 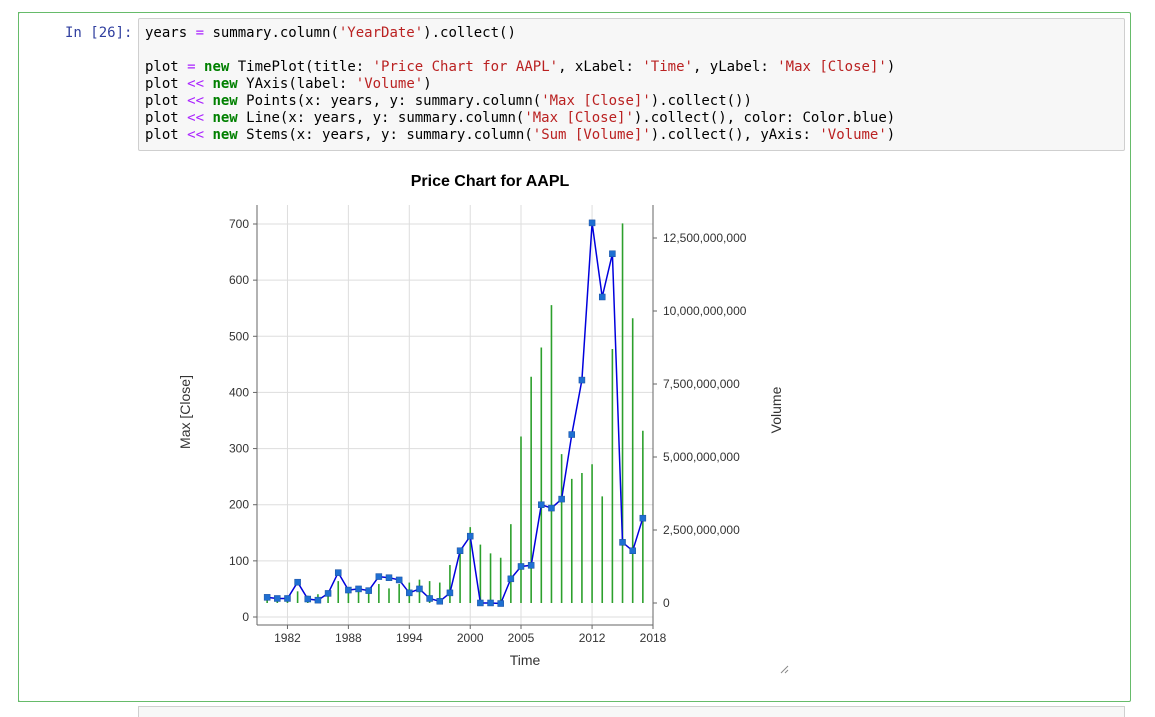 What do you see at coordinates (764, 118) in the screenshot?
I see `code-token: ).collect(), color: Color.blue)` at bounding box center [764, 118].